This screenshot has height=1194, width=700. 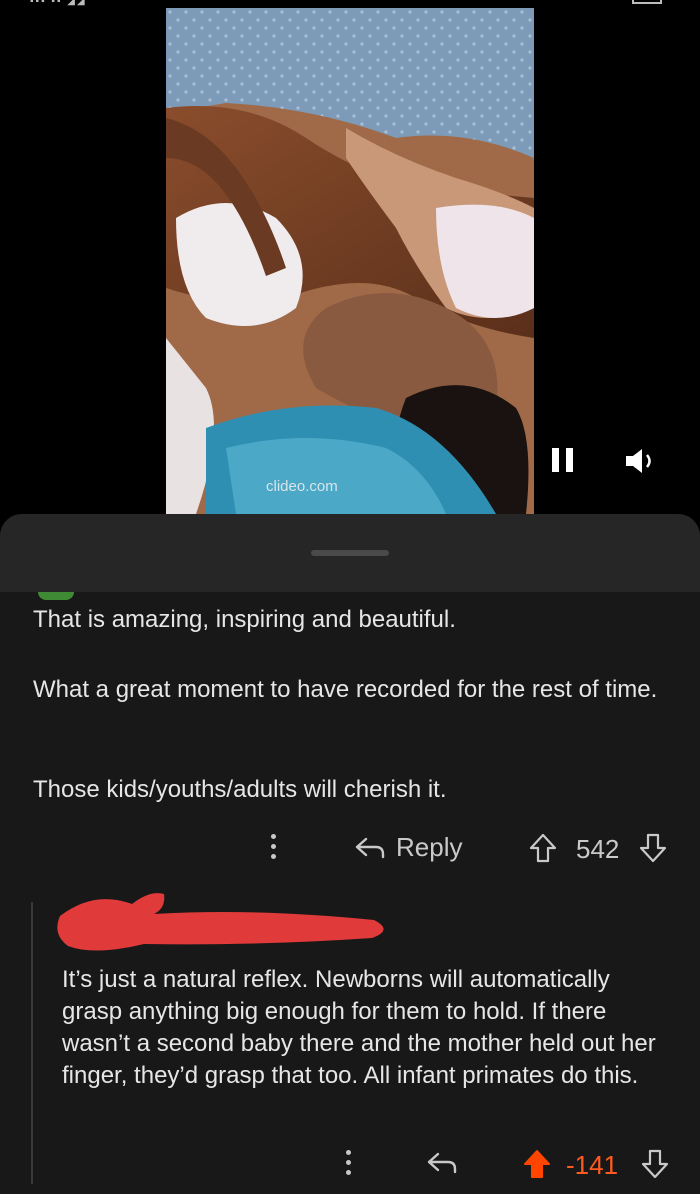 I want to click on watermark: clideo.com, so click(x=302, y=486).